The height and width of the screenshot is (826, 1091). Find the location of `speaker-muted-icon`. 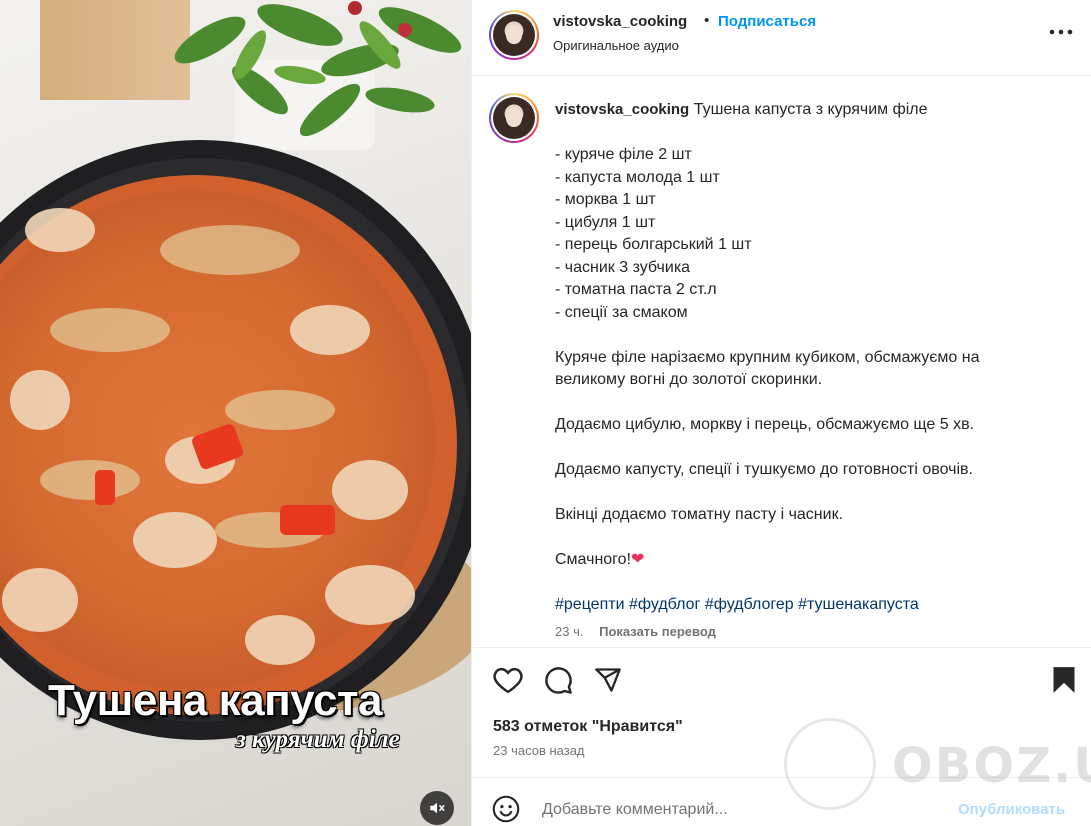

speaker-muted-icon is located at coordinates (437, 808).